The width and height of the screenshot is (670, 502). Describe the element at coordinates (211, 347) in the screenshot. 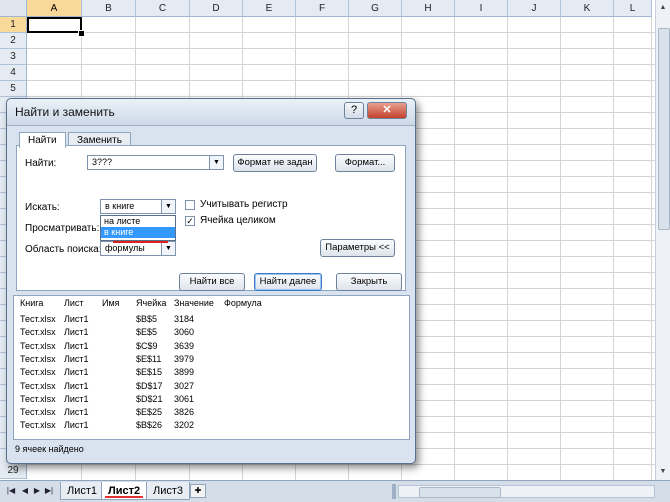

I see `results-row: Тест.xlsx Лист1 $C$9 3639` at that location.